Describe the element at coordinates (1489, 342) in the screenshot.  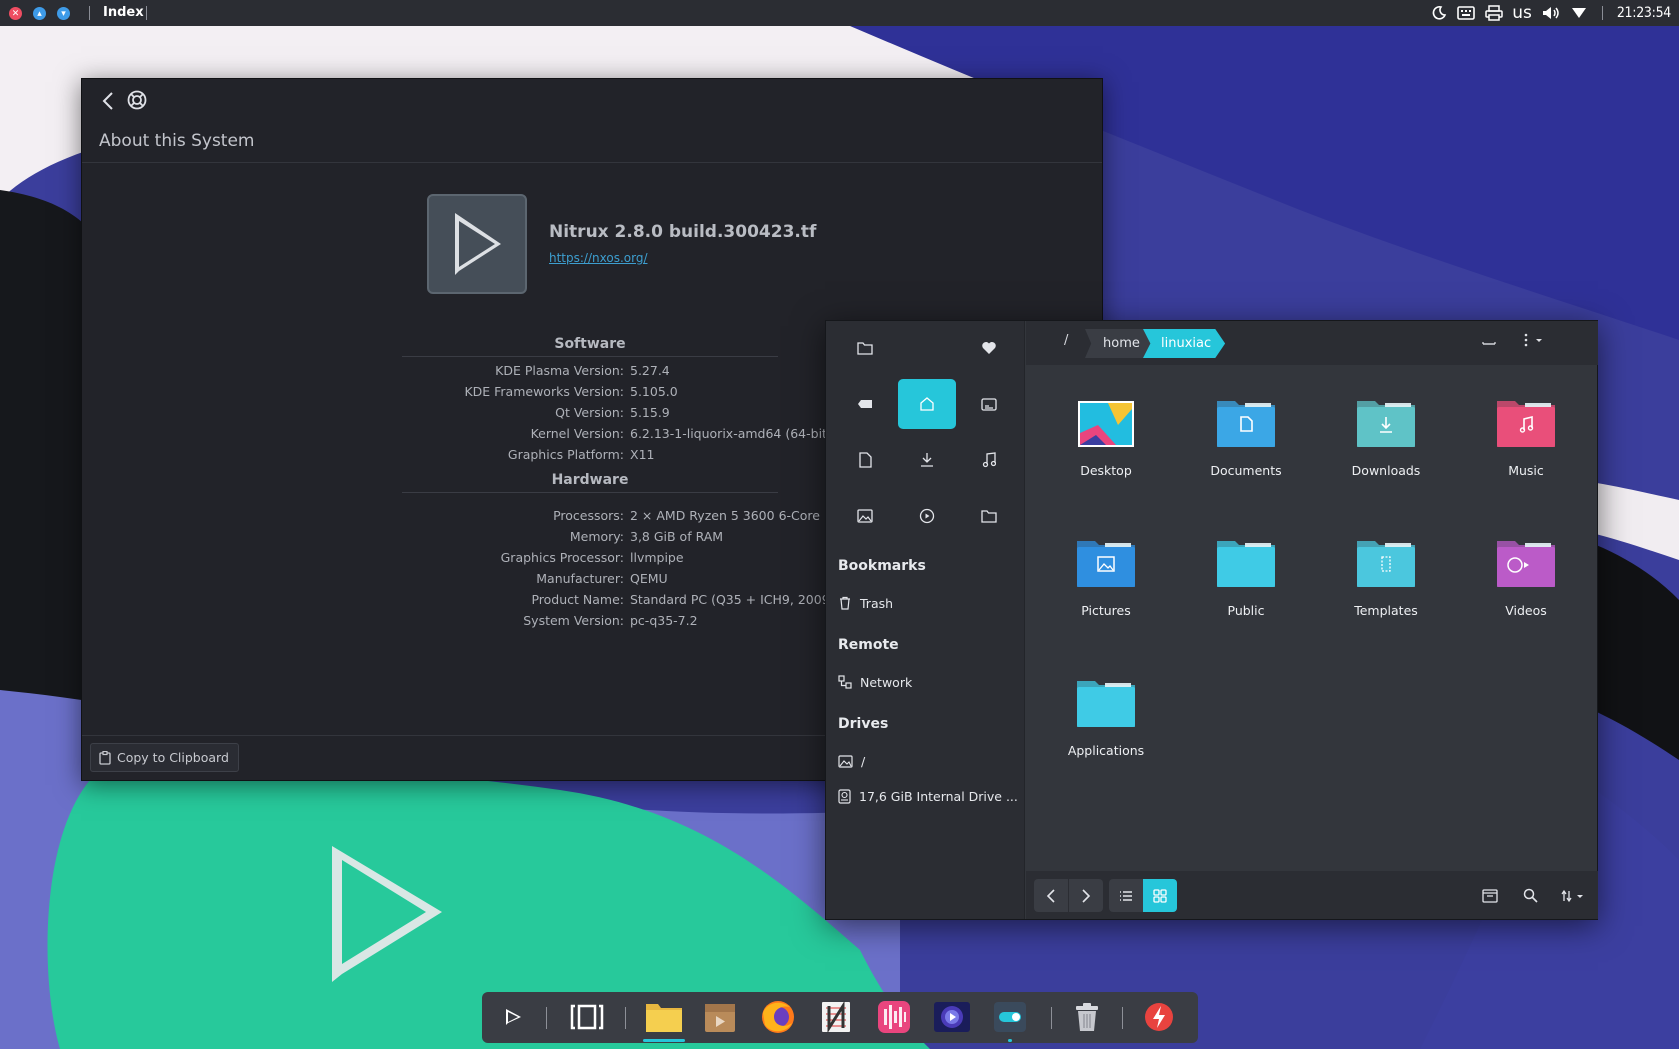
I see `new-tab-icon` at that location.